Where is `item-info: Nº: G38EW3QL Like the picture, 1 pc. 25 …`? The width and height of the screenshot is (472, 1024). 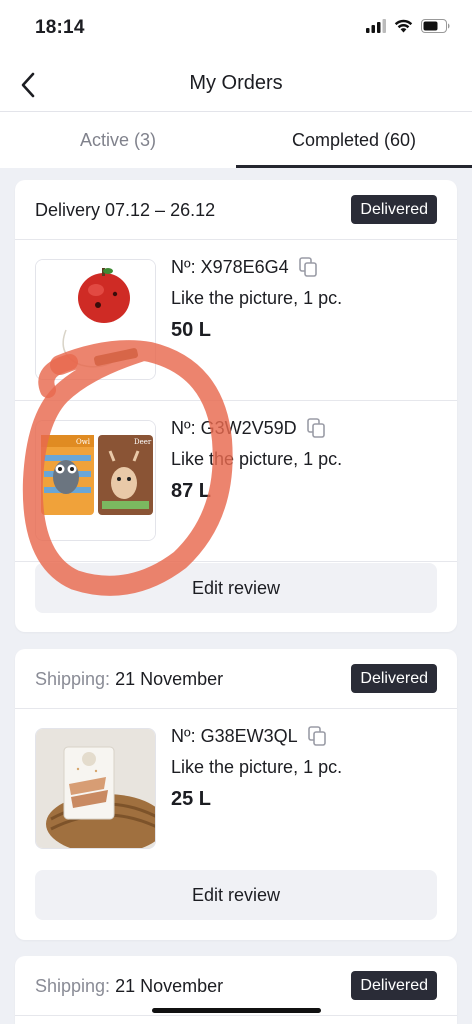 item-info: Nº: G38EW3QL Like the picture, 1 pc. 25 … is located at coordinates (256, 767).